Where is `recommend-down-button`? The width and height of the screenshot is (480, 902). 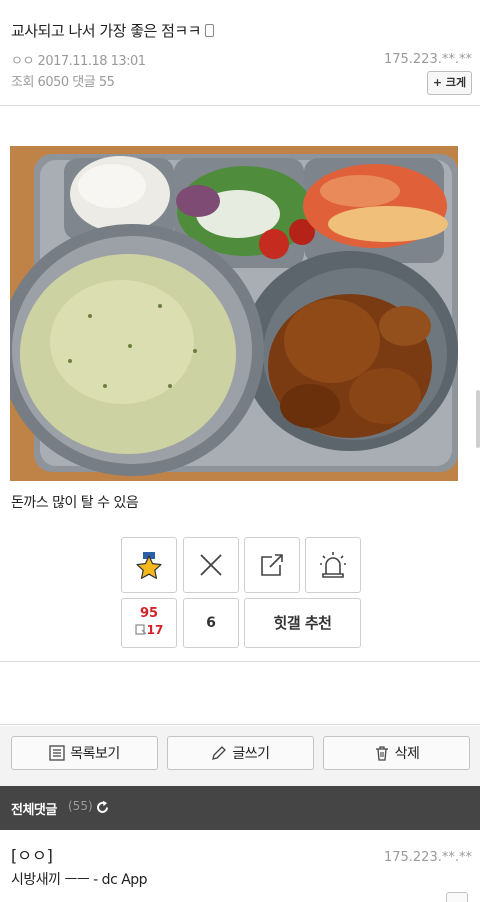 recommend-down-button is located at coordinates (211, 565).